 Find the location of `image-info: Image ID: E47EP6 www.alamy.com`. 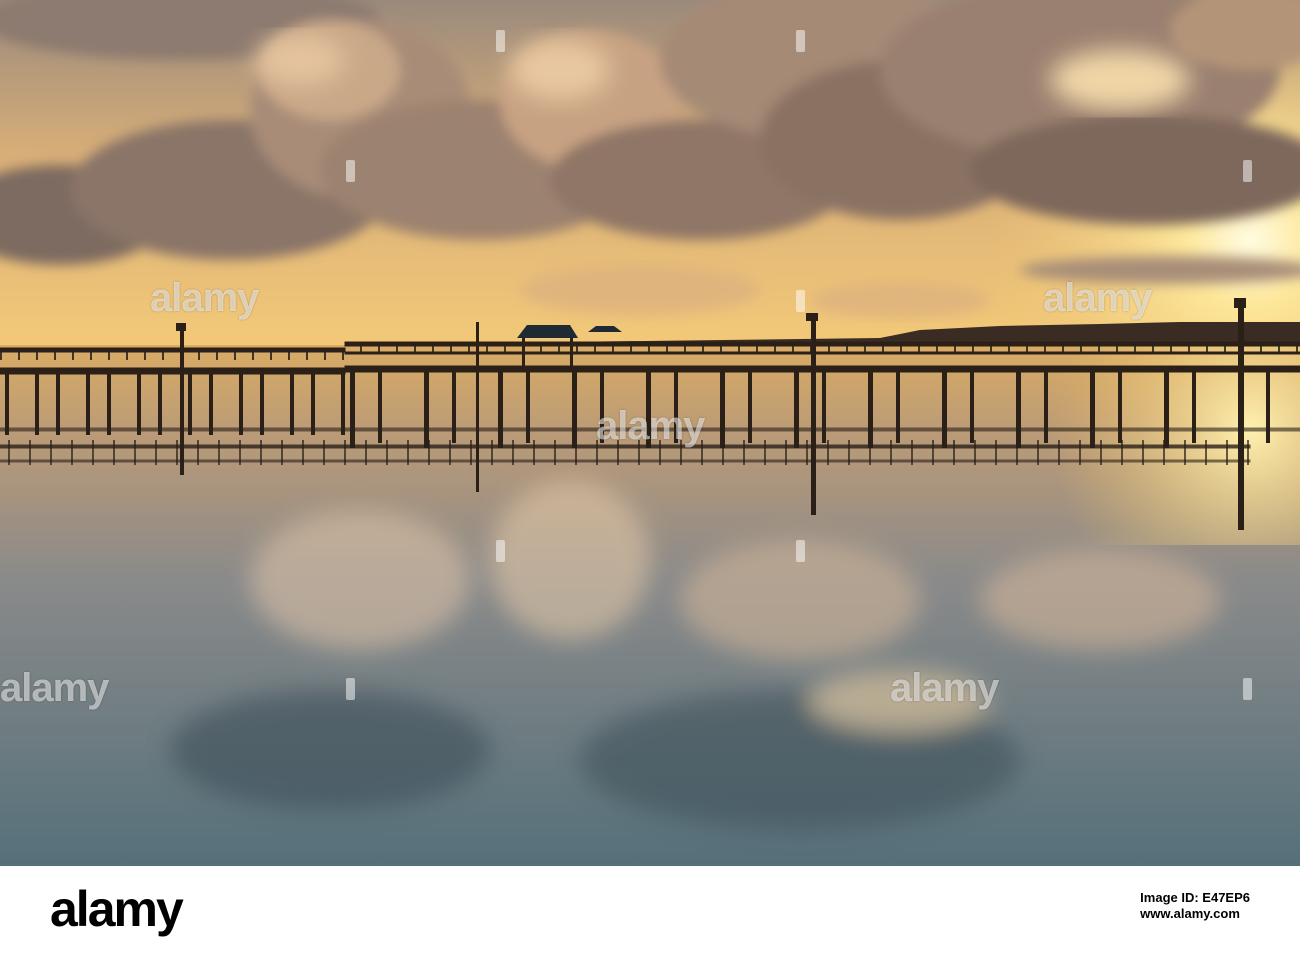

image-info: Image ID: E47EP6 www.alamy.com is located at coordinates (1195, 905).